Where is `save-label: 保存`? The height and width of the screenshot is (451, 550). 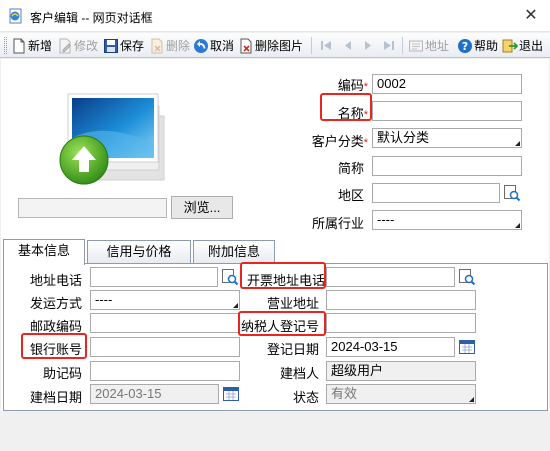
save-label: 保存 is located at coordinates (132, 46).